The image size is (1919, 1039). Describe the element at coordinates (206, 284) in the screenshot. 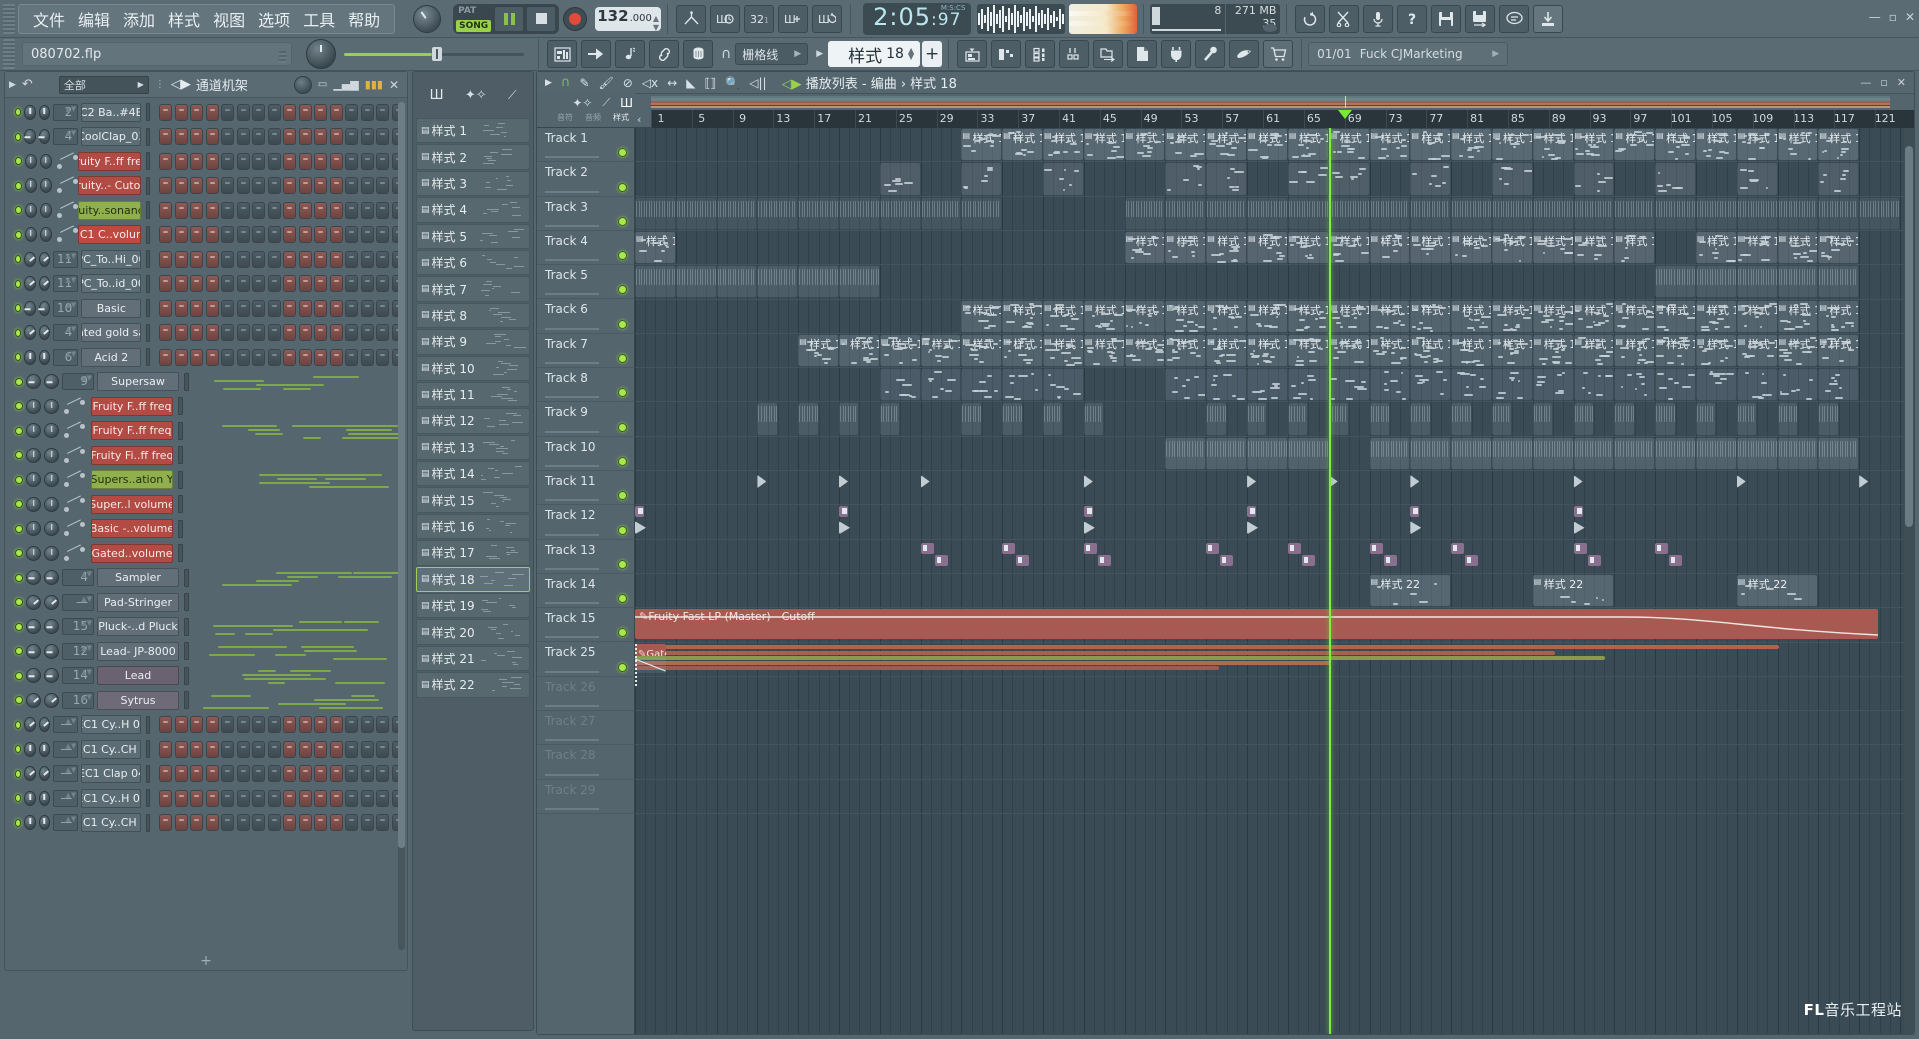

I see `channel-row: 11▲▼FPC_To..id_001` at that location.